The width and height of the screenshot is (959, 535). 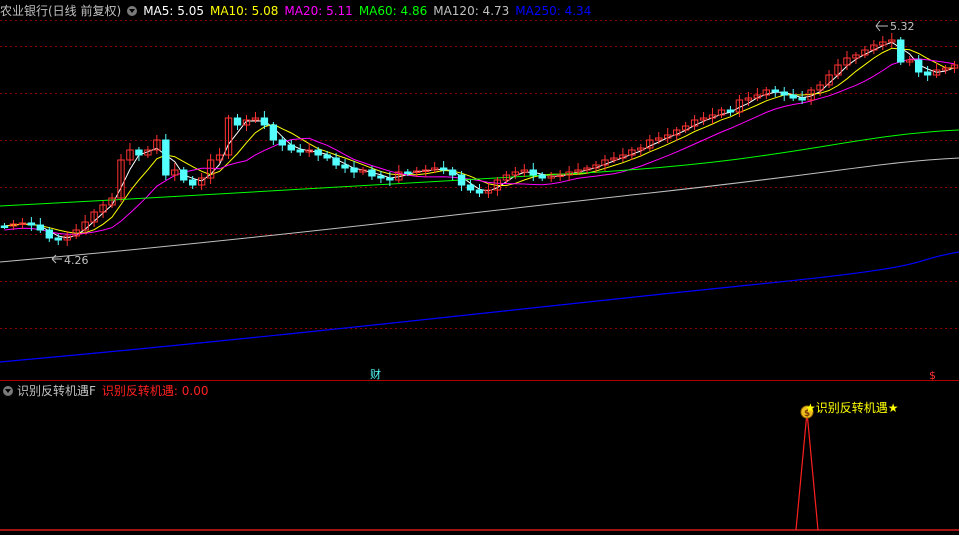 I want to click on event-marker-cai-label: 财, so click(x=375, y=374).